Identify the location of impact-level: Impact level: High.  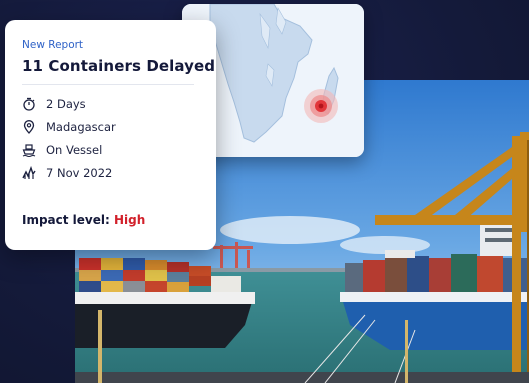
(83, 220).